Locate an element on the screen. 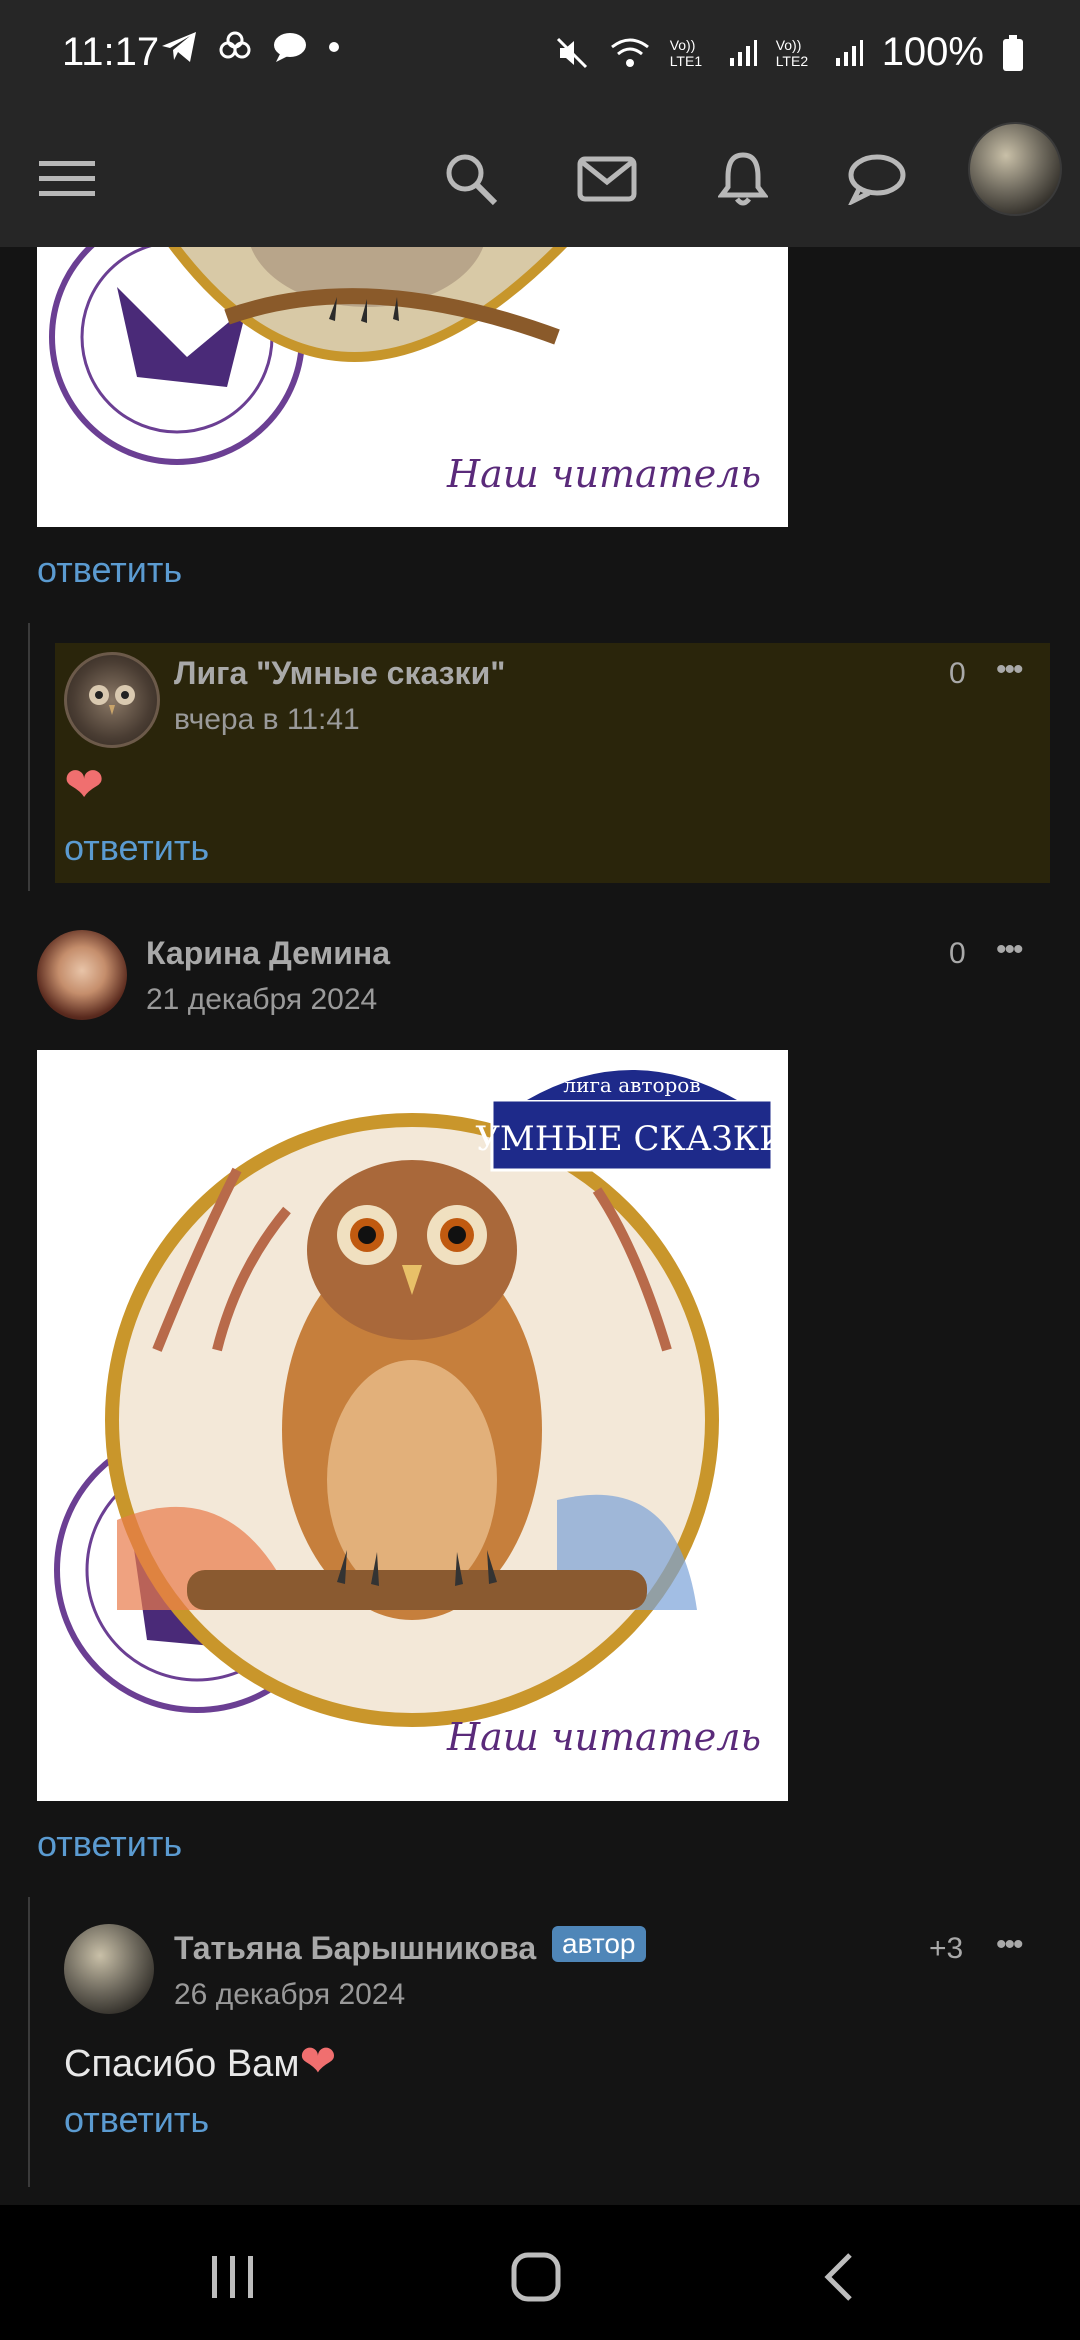  status-bar: 11:17 Vo)) LTE1 Vo)) LTE2 100% is located at coordinates (540, 55).